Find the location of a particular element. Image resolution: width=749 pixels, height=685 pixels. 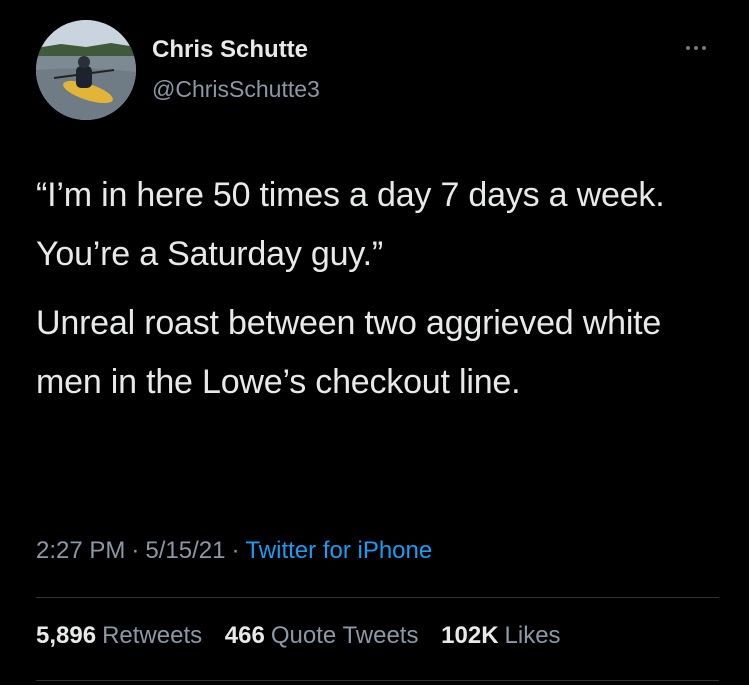

retweets-label: Retweets is located at coordinates (152, 635).